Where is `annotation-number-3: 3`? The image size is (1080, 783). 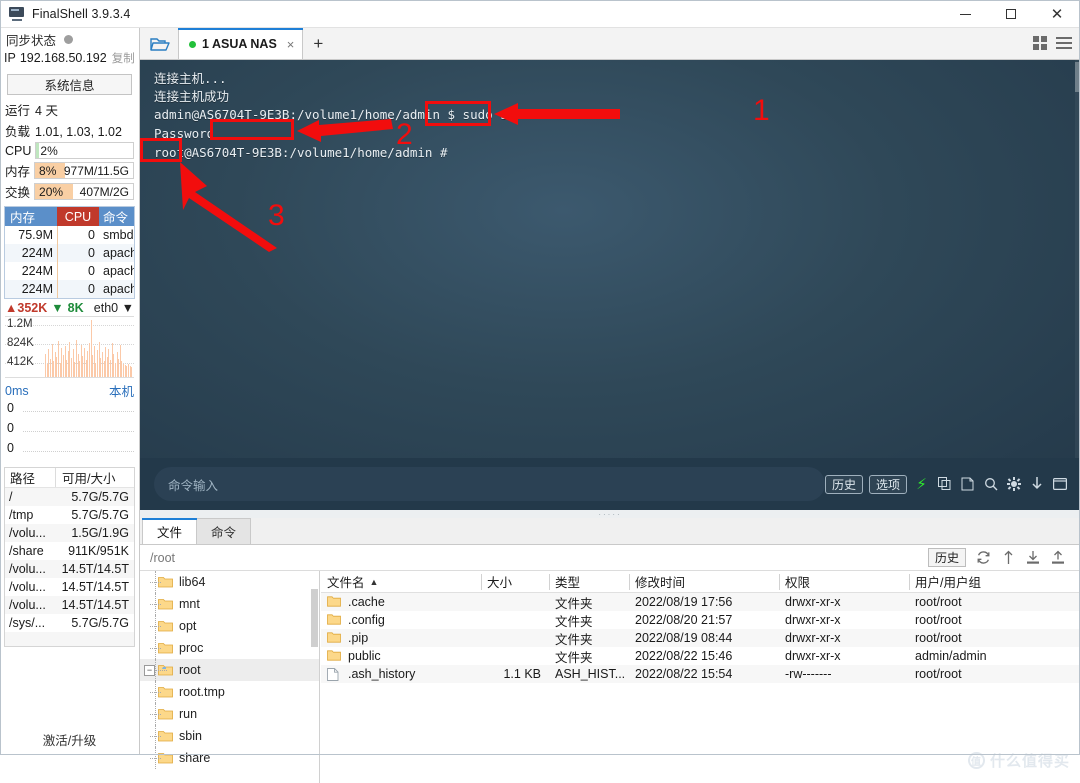
annotation-number-3: 3 is located at coordinates (276, 215).